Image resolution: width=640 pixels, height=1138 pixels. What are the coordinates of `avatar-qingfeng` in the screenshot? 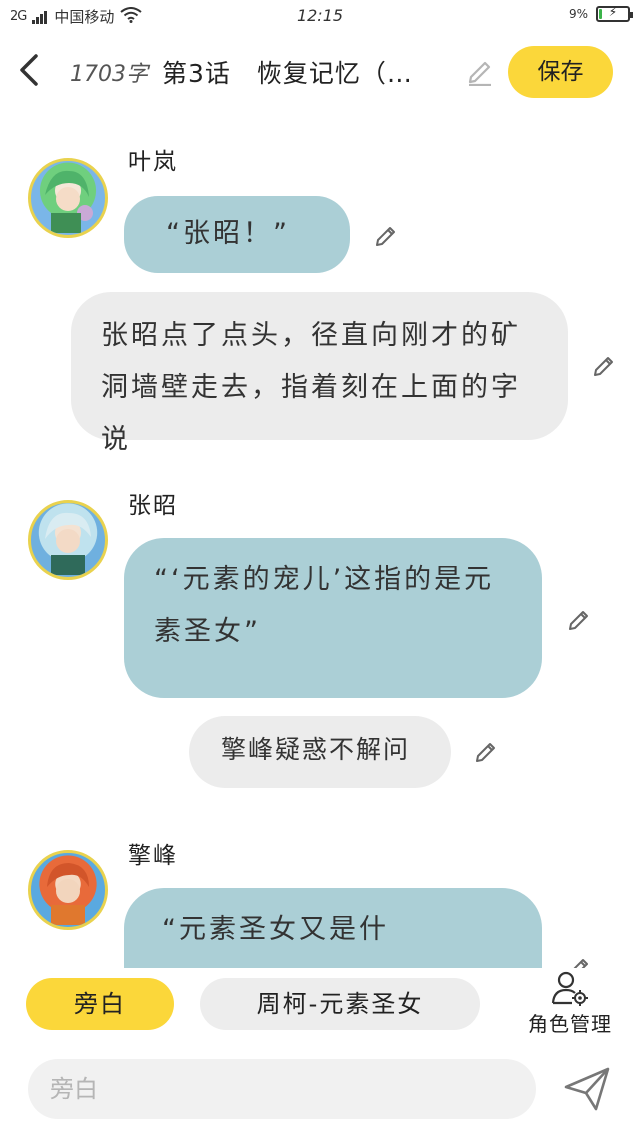 It's located at (68, 890).